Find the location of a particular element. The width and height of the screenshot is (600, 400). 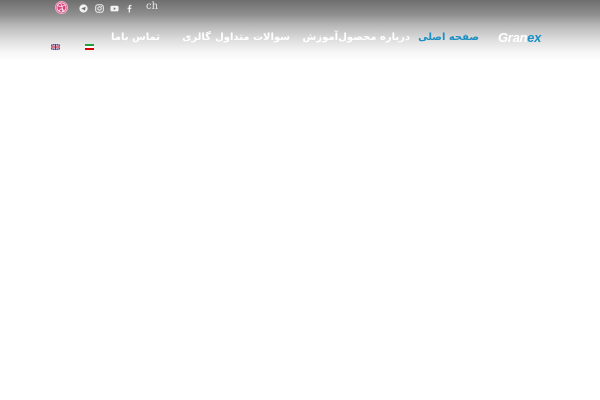

nav-item-about-product: درباره محصول is located at coordinates (374, 38).